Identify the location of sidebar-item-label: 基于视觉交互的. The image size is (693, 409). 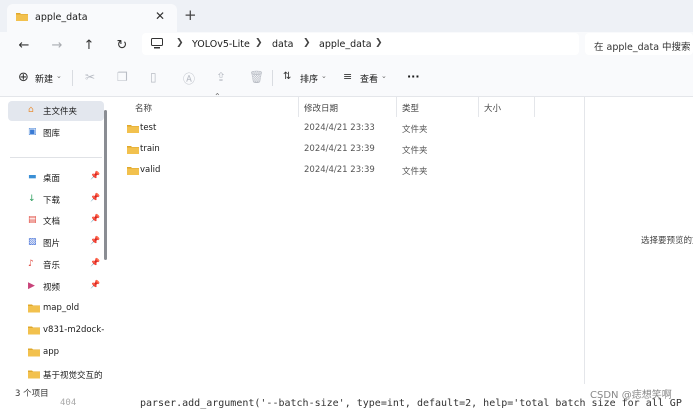
(73, 376).